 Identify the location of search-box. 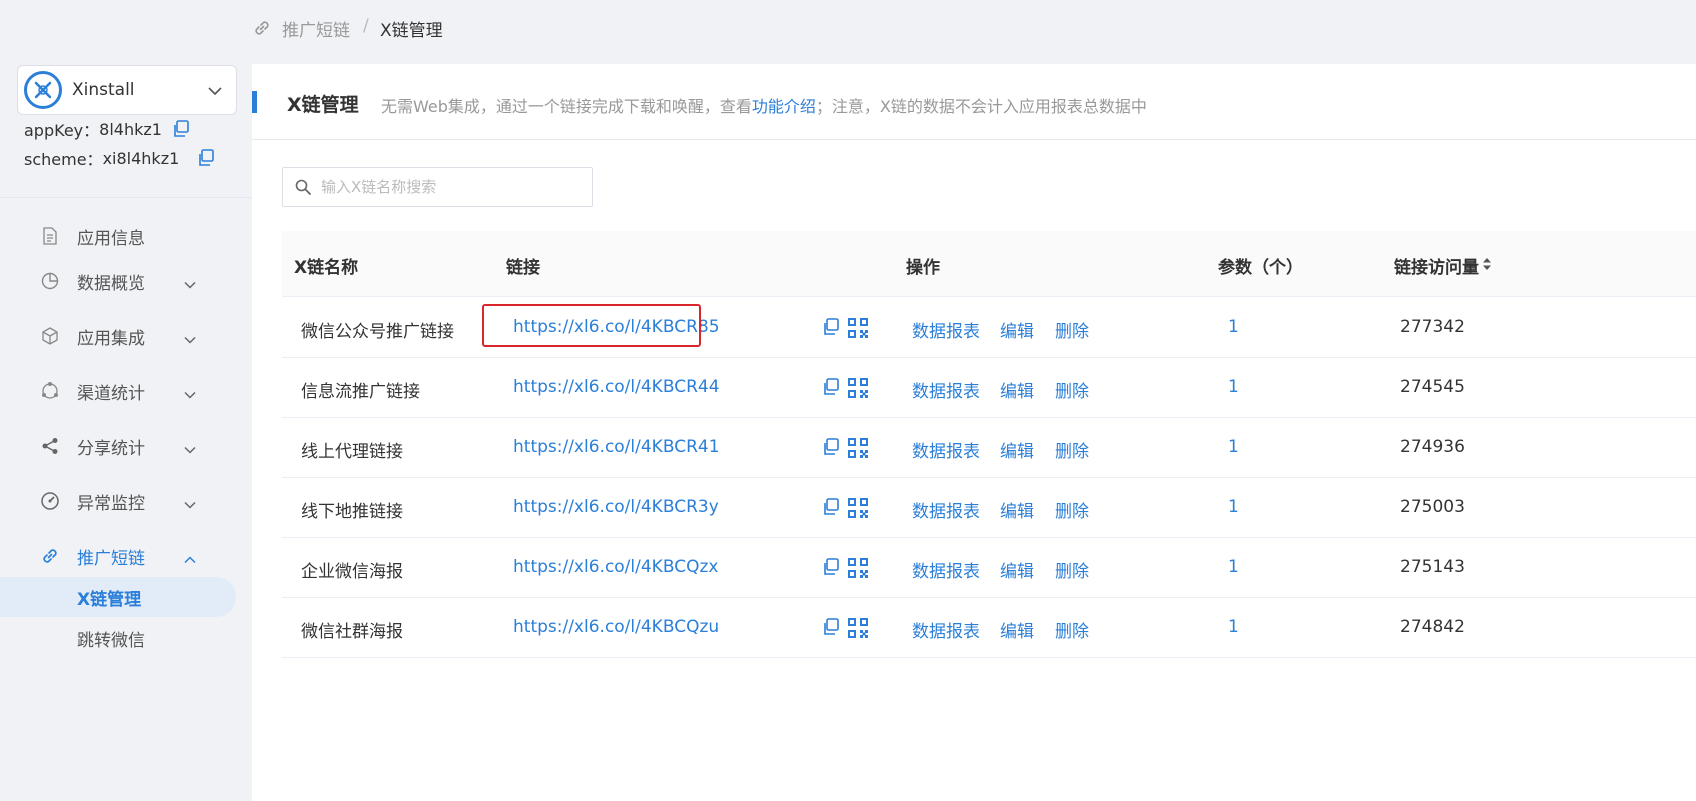
(437, 187).